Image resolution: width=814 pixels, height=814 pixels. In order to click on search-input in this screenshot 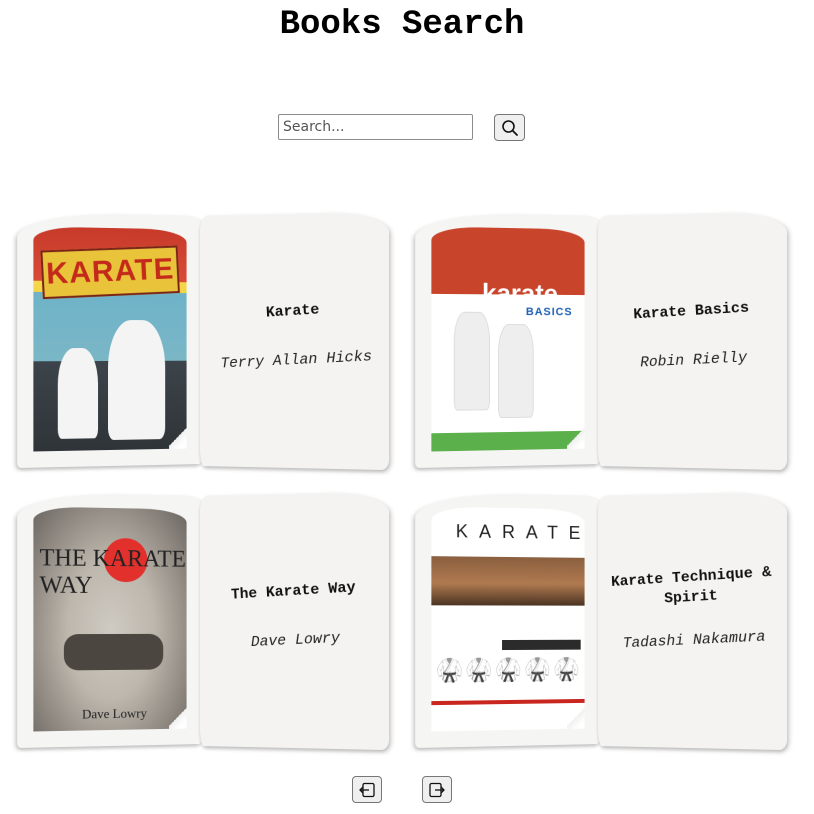, I will do `click(375, 127)`.